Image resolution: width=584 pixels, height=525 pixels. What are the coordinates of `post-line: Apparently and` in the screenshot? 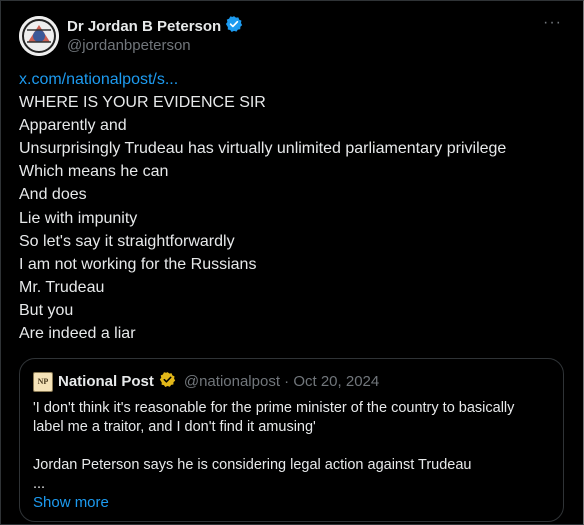 It's located at (73, 126).